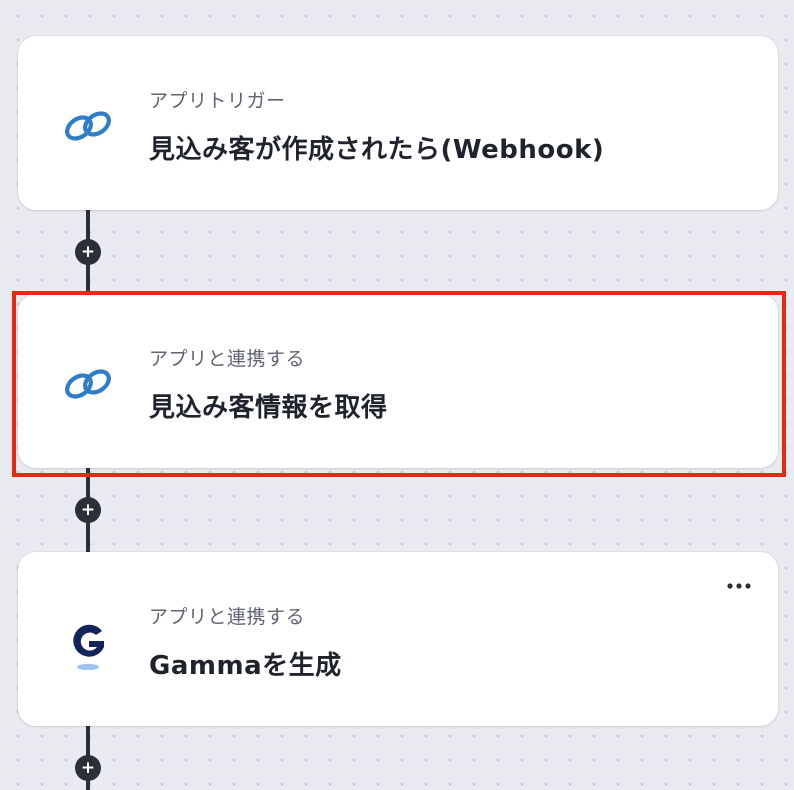 The height and width of the screenshot is (790, 794). Describe the element at coordinates (377, 150) in the screenshot. I see `step-title: 見込み客が作成されたら(Webhook)` at that location.